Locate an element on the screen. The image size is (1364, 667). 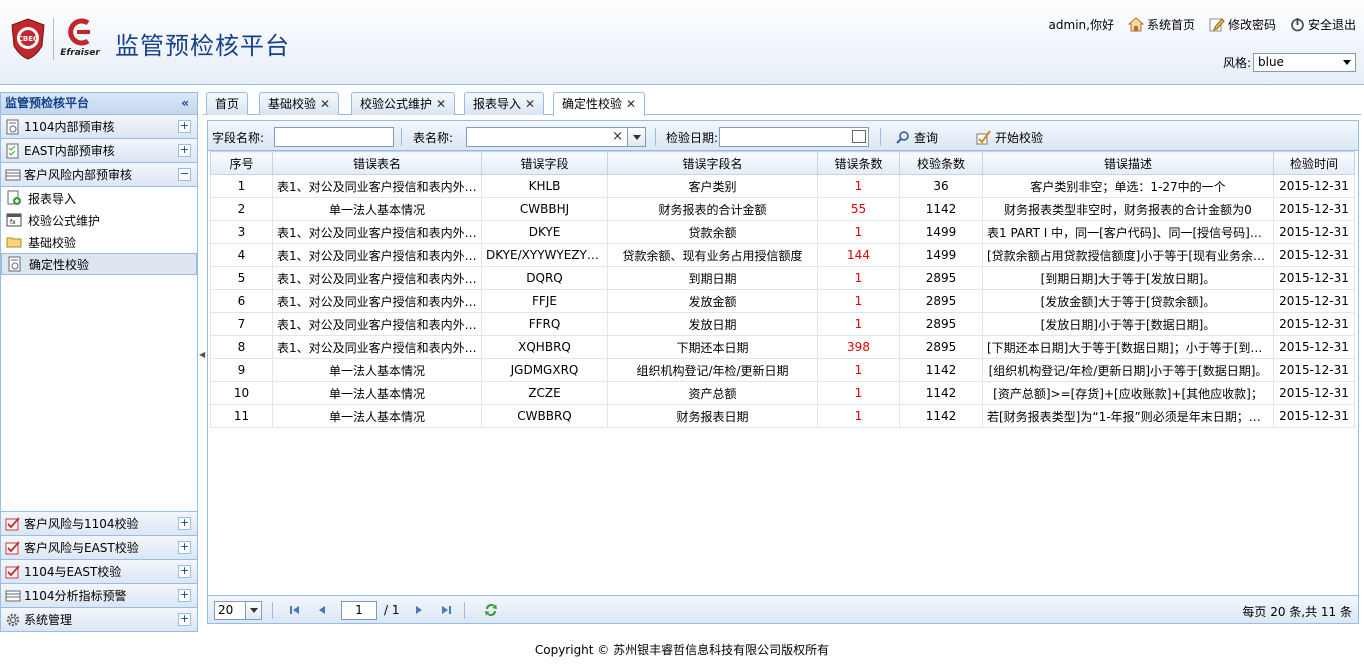
pager-separator is located at coordinates (464, 610).